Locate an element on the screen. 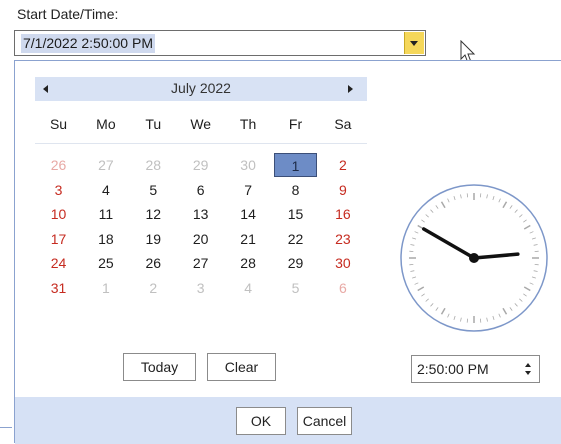 This screenshot has height=444, width=561. week-row: 24252627282930 is located at coordinates (201, 265).